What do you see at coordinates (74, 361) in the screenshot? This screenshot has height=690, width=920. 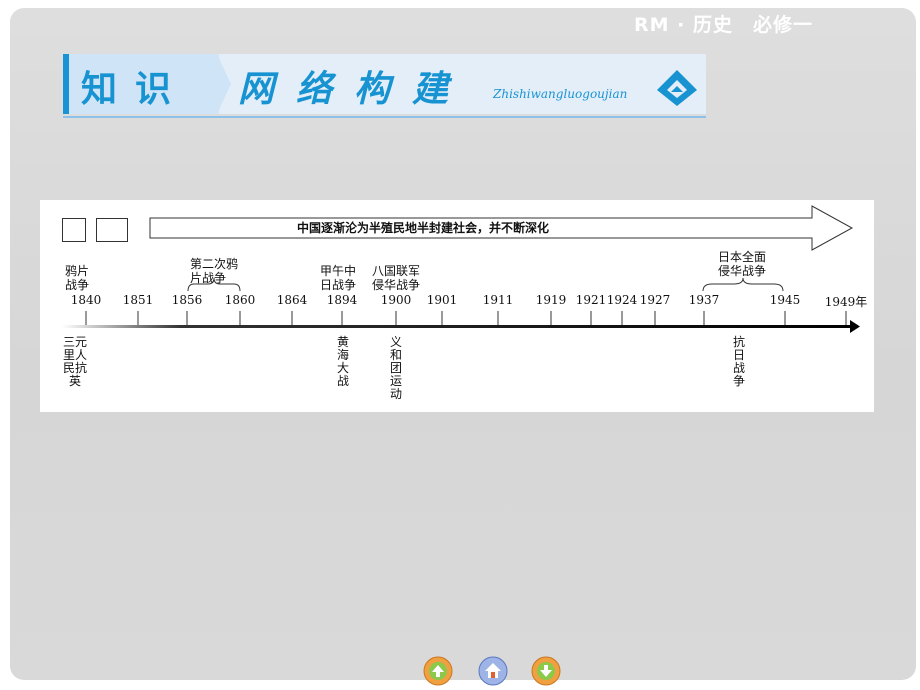 I see `event-sanyuanli: 三元里人民抗英` at bounding box center [74, 361].